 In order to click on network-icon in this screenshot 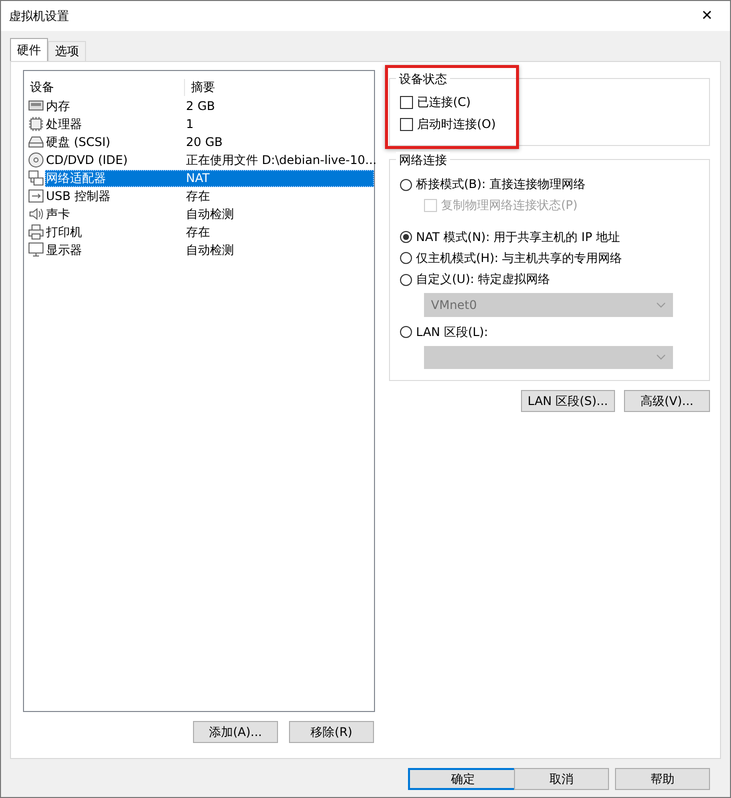, I will do `click(36, 178)`.